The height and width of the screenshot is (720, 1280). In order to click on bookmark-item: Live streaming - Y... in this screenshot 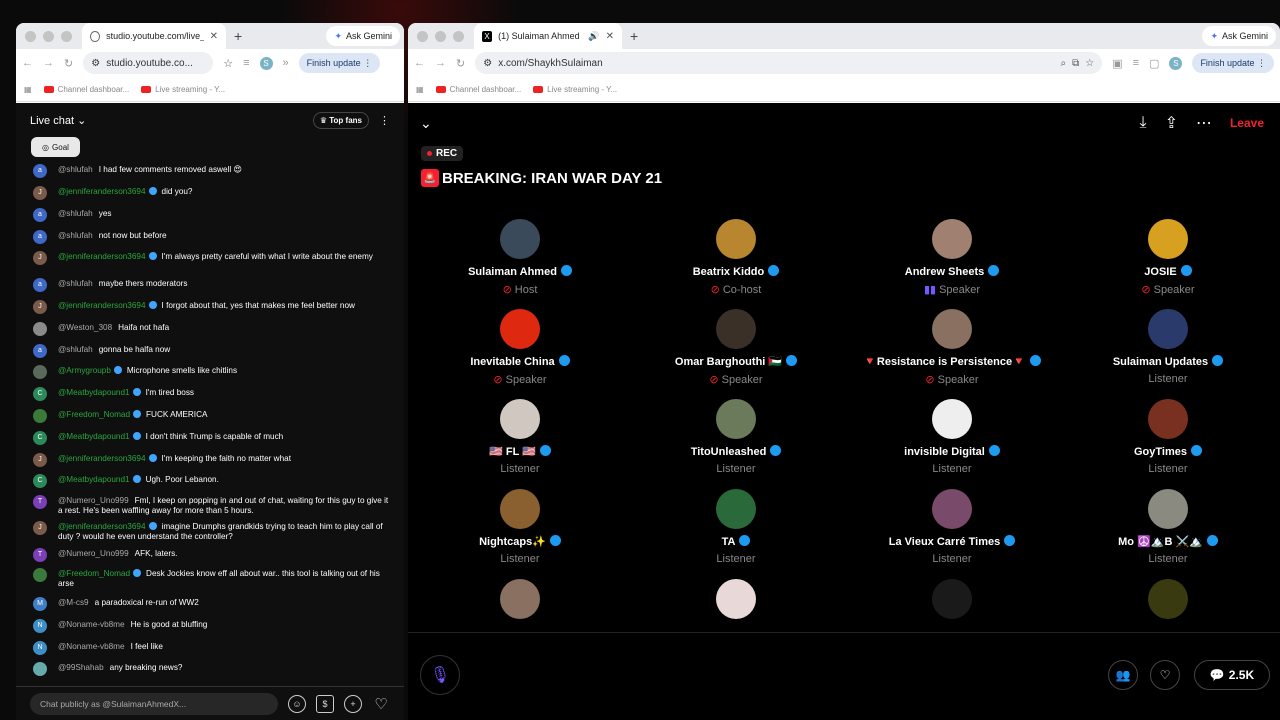, I will do `click(575, 89)`.